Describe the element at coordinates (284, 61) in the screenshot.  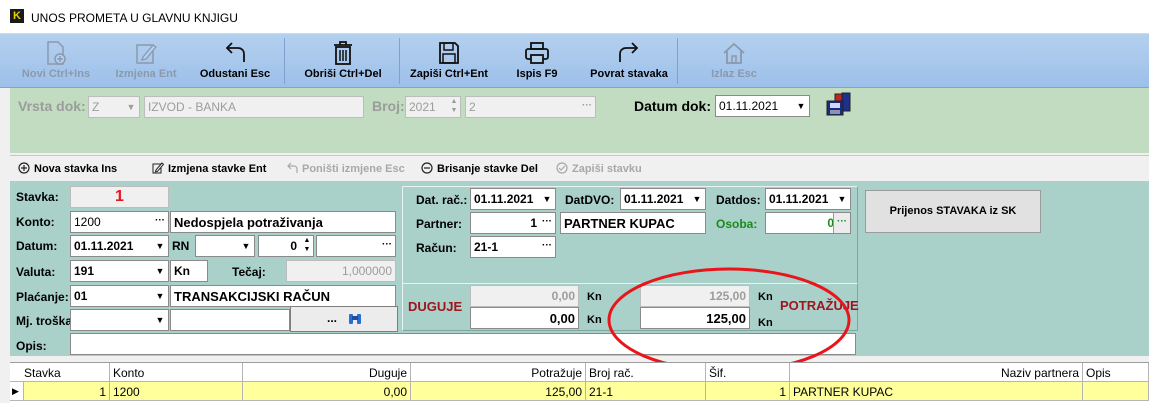
I see `toolbar-separator` at that location.